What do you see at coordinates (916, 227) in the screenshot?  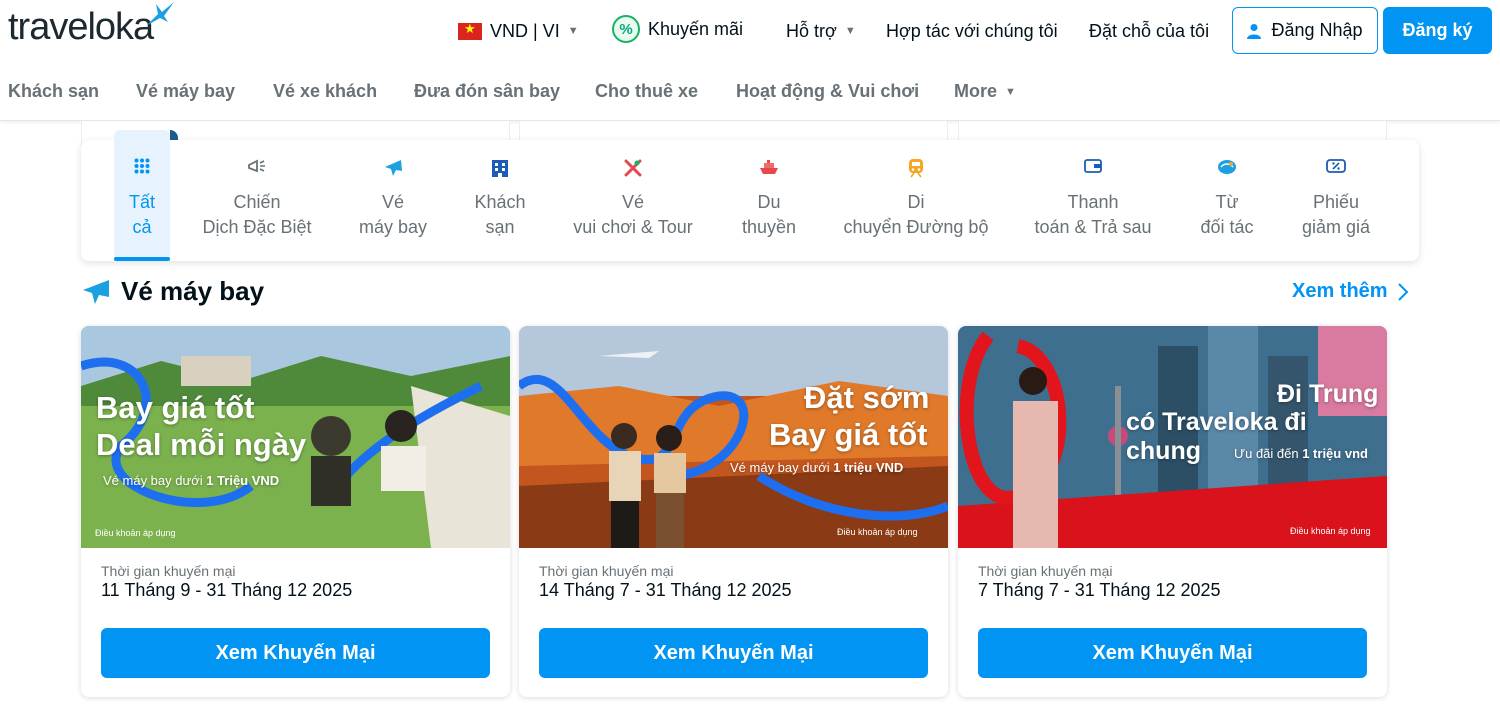 I see `category-label-line2: chuyển Đường bộ` at bounding box center [916, 227].